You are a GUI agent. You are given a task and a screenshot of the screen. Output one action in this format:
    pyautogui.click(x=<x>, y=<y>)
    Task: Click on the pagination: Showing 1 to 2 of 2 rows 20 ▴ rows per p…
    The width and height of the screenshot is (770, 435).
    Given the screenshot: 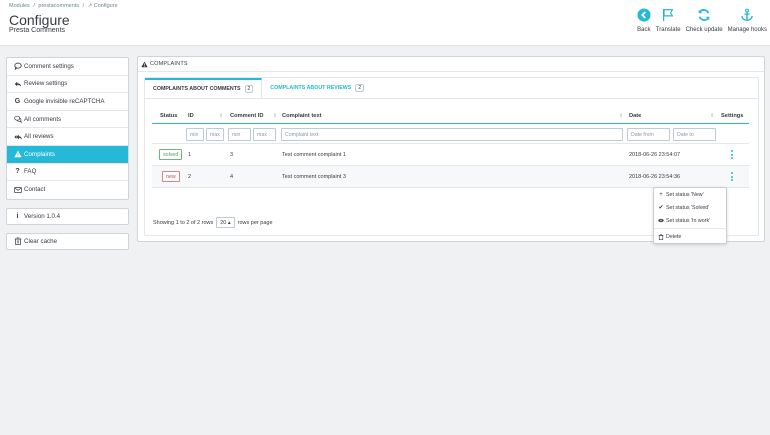 What is the action you would take?
    pyautogui.click(x=213, y=222)
    